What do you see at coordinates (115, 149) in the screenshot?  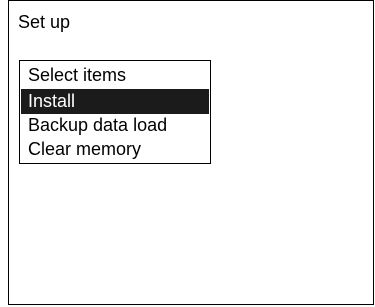 I see `menu-item-clear-memory: Clear memory` at bounding box center [115, 149].